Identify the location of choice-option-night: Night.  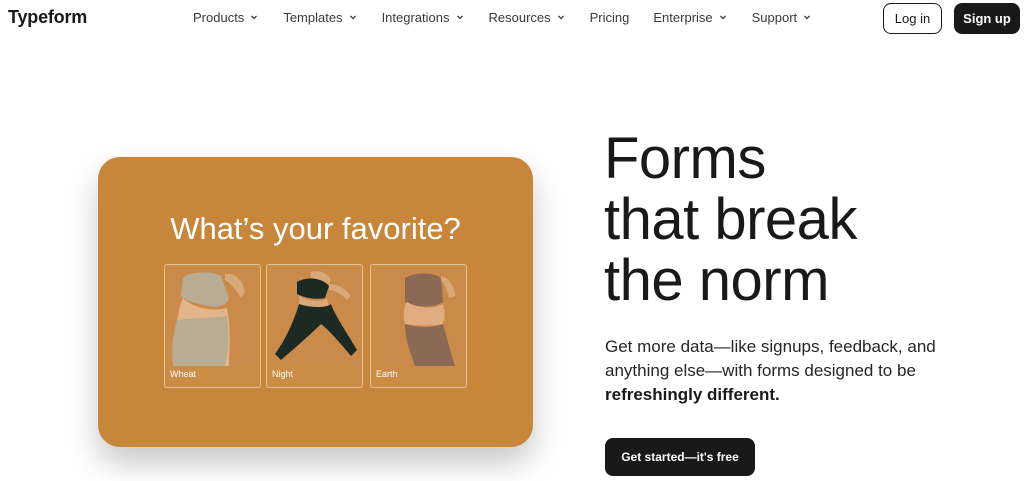
(314, 326).